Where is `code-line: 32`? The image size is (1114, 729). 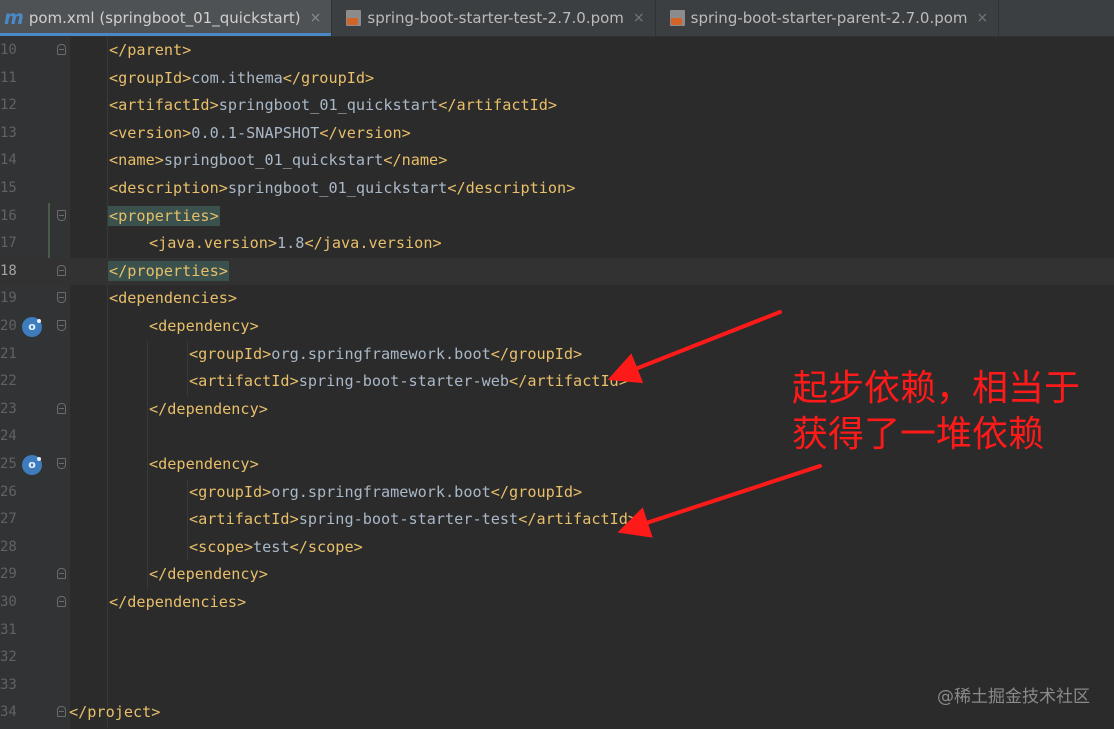 code-line: 32 is located at coordinates (557, 658).